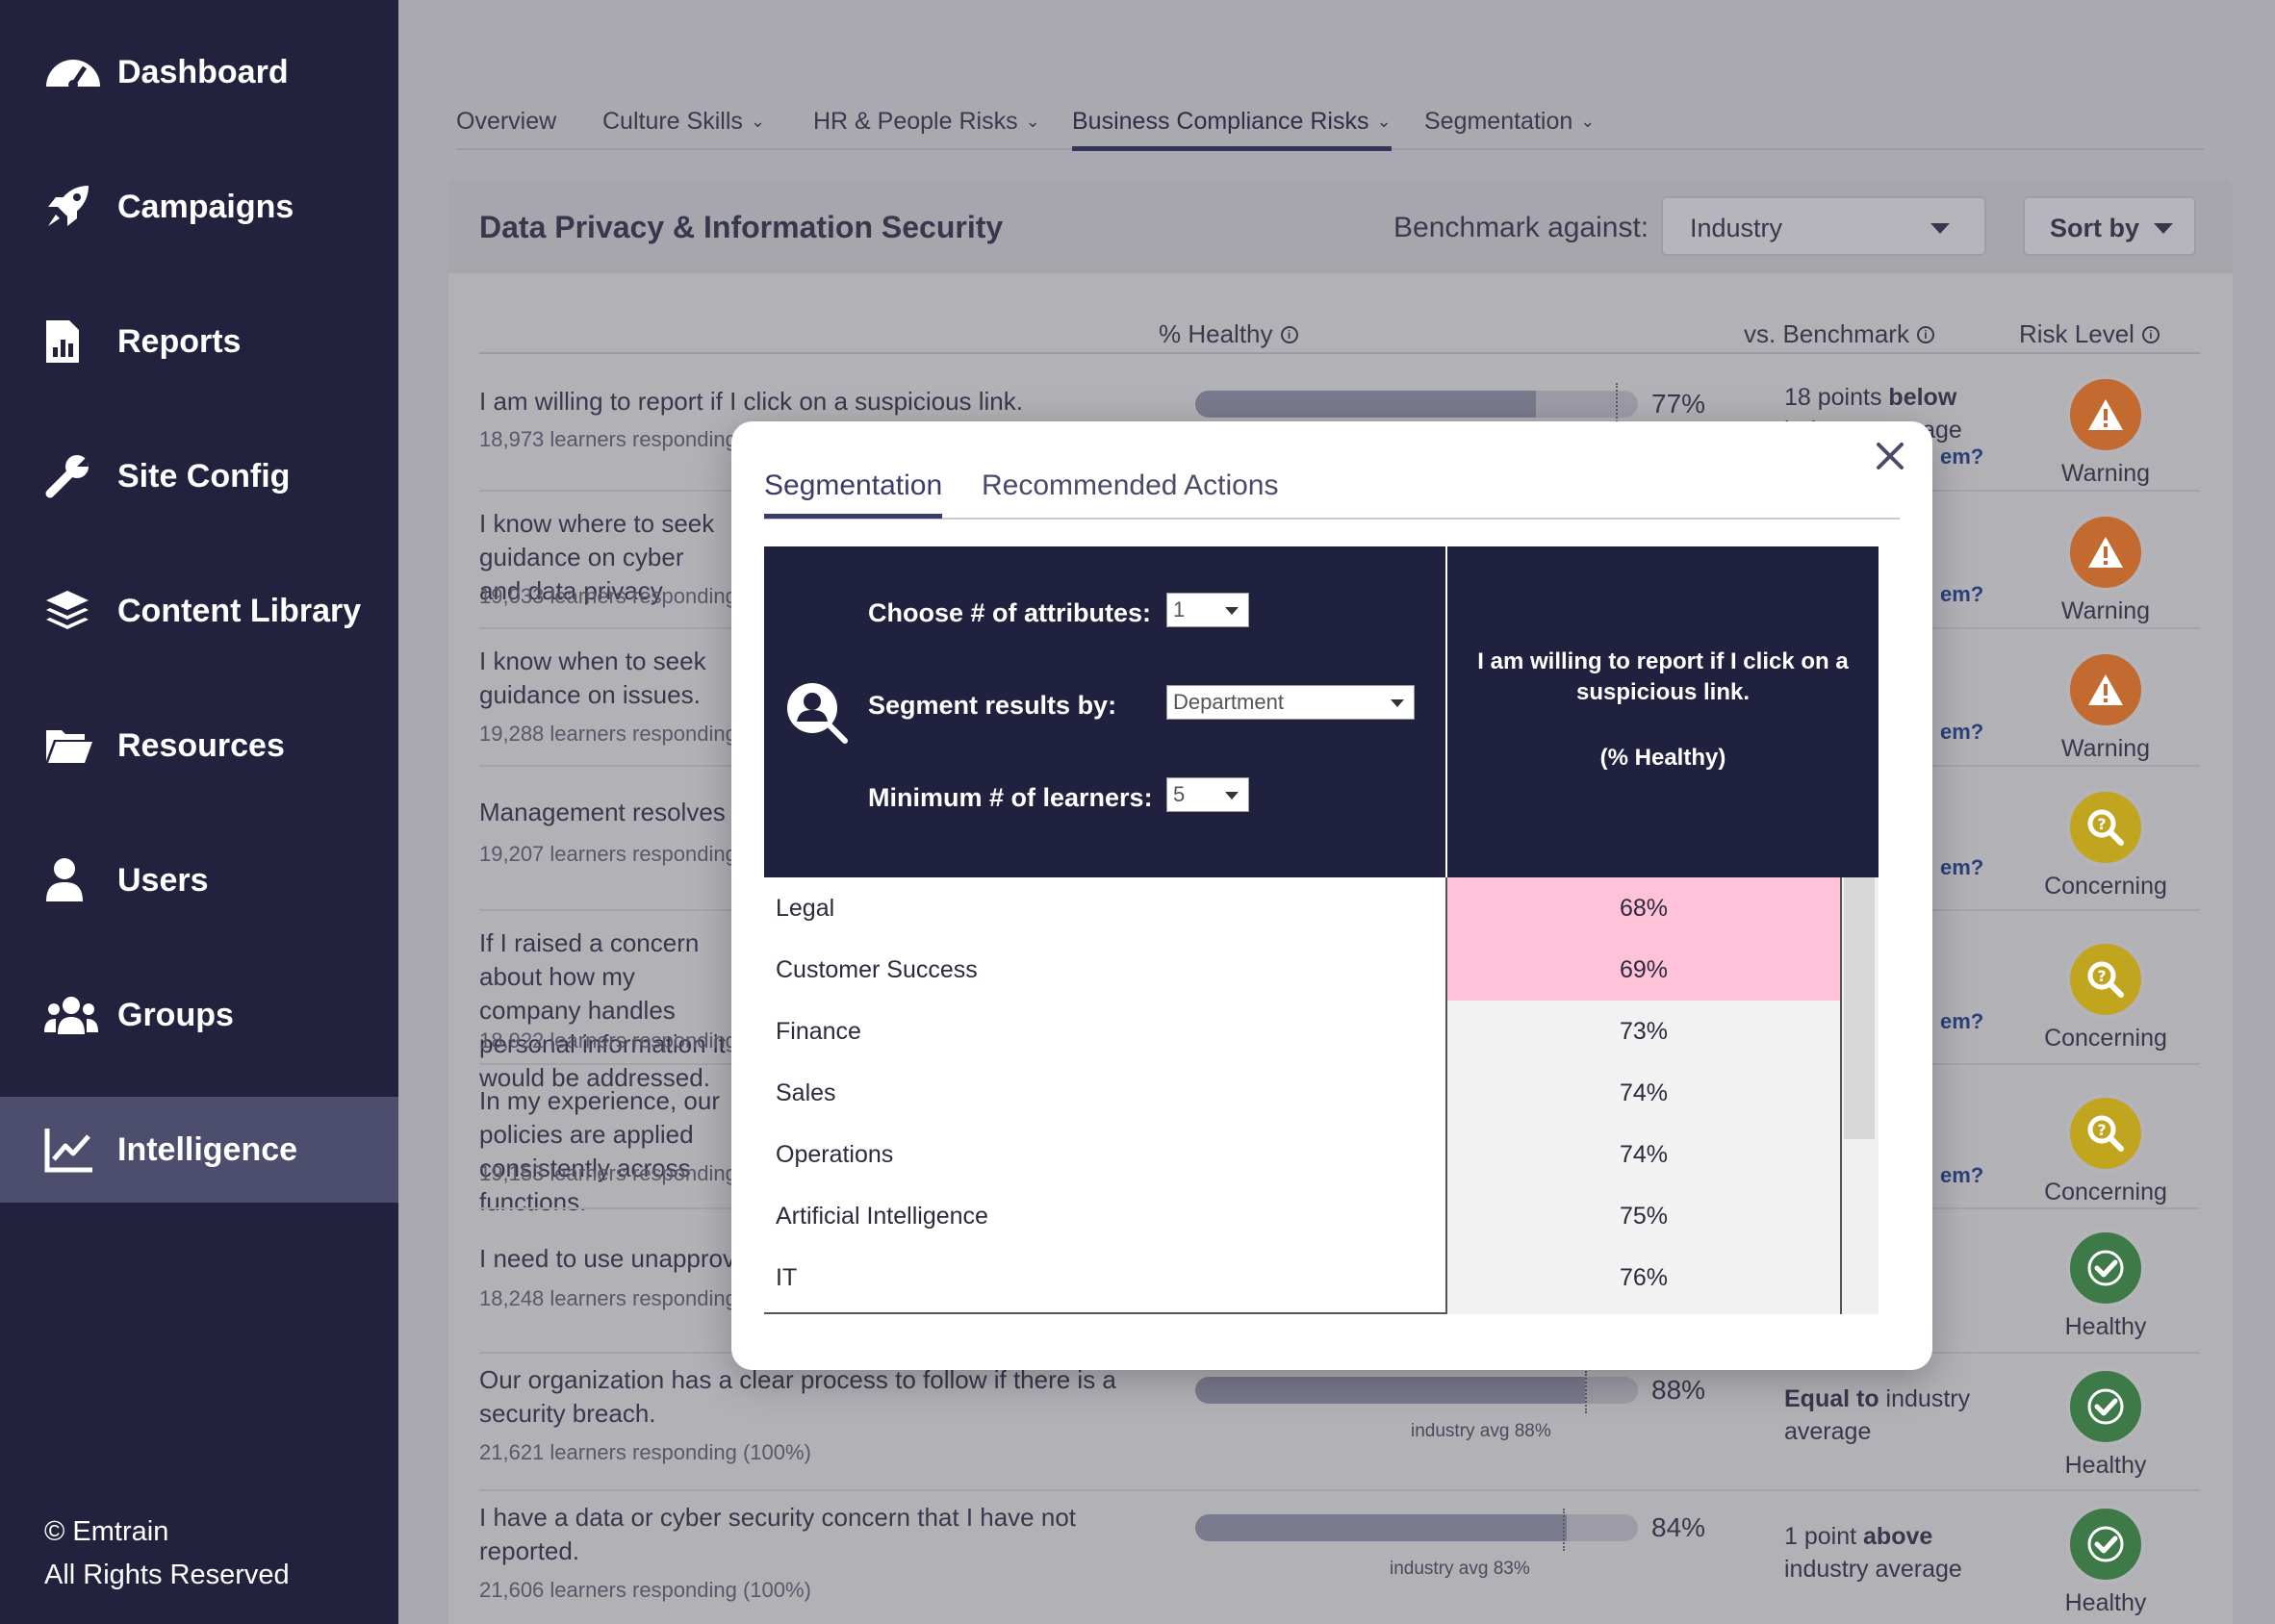  Describe the element at coordinates (1302, 1093) in the screenshot. I see `segment-row: Sales 74%` at that location.